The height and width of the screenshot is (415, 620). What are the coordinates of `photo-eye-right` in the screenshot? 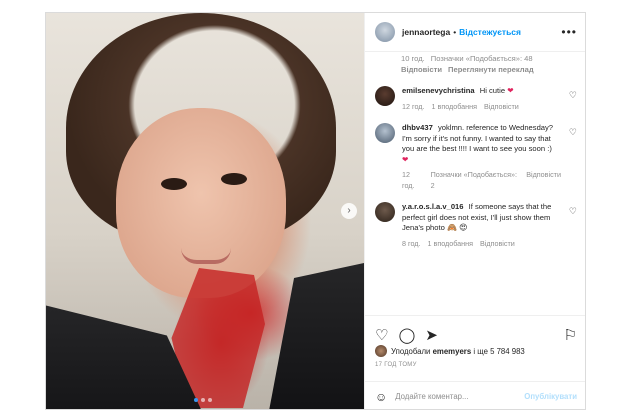 It's located at (234, 179).